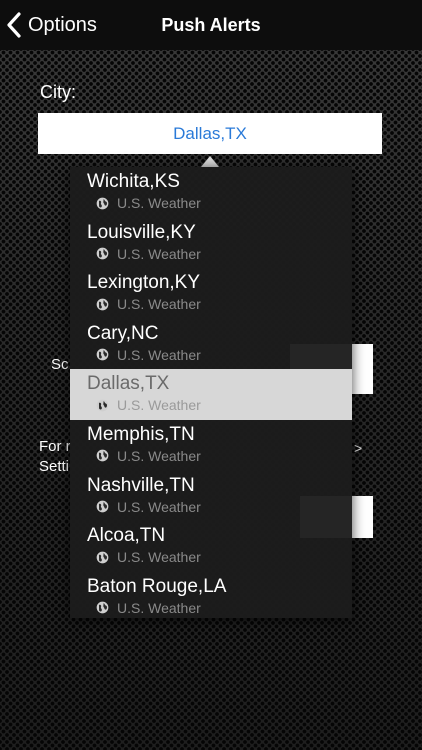 This screenshot has width=422, height=750. What do you see at coordinates (211, 243) in the screenshot?
I see `city-option: Louisville,KY U.S. Weather` at bounding box center [211, 243].